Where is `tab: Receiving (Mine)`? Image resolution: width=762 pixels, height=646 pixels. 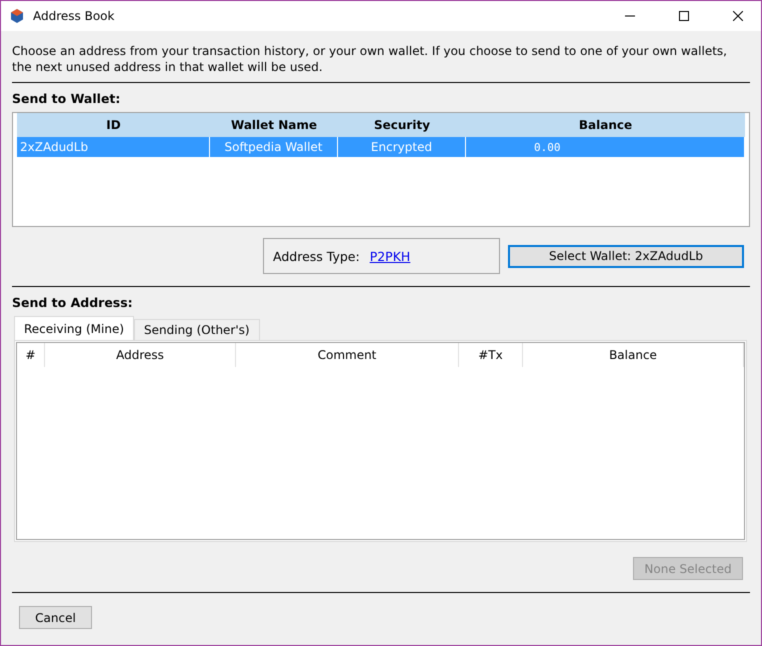
tab: Receiving (Mine) is located at coordinates (74, 328).